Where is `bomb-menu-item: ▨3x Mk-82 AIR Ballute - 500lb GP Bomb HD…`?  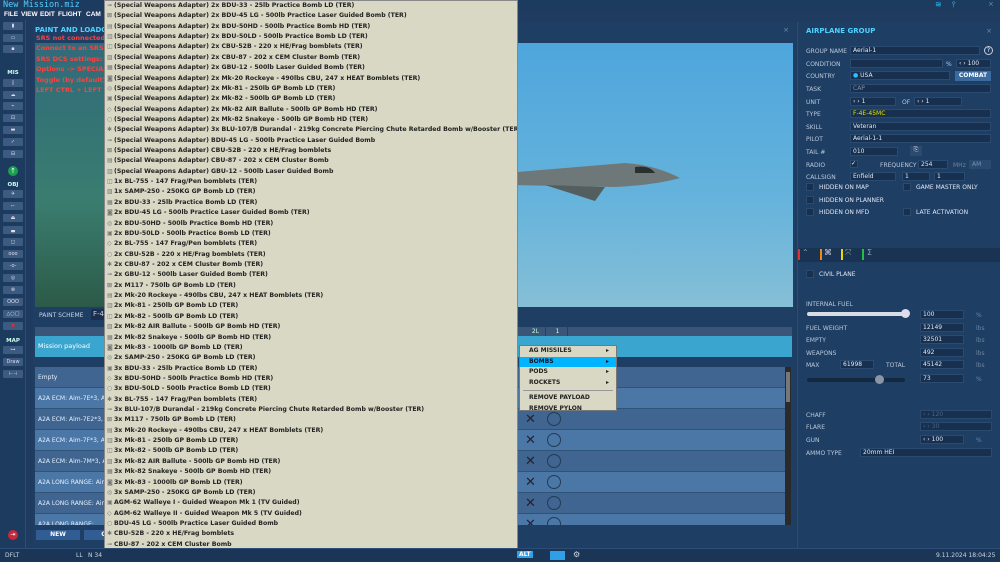
bomb-menu-item: ▨3x Mk-82 AIR Ballute - 500lb GP Bomb HD… is located at coordinates (311, 462).